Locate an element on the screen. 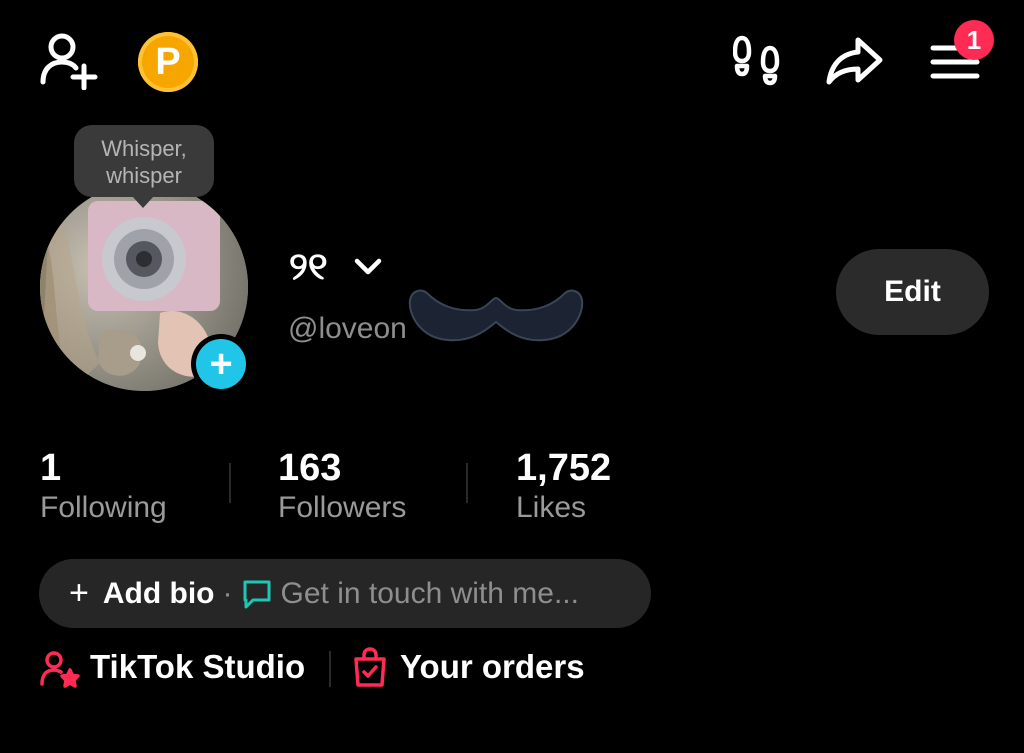 The image size is (1024, 753). shopping-bag-icon is located at coordinates (370, 667).